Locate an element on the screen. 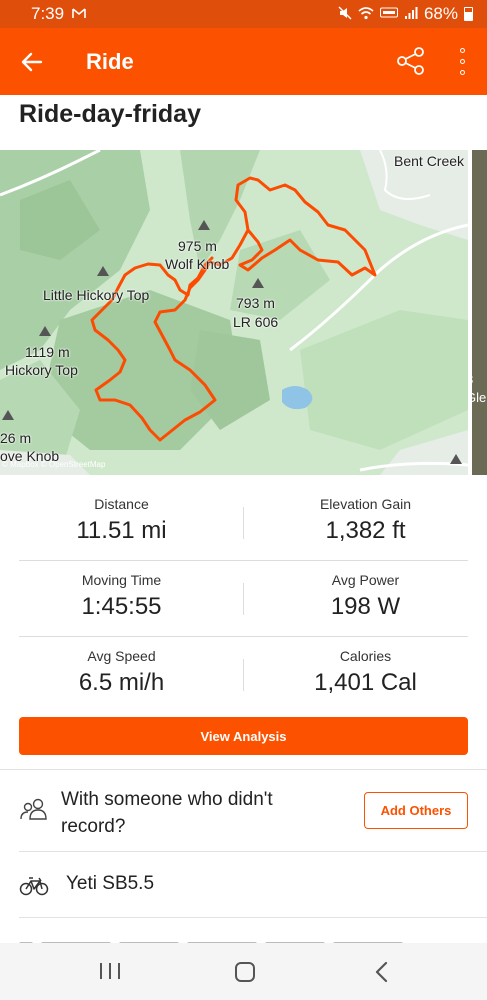  map-label-hickory-top: Hickory Top is located at coordinates (41, 370).